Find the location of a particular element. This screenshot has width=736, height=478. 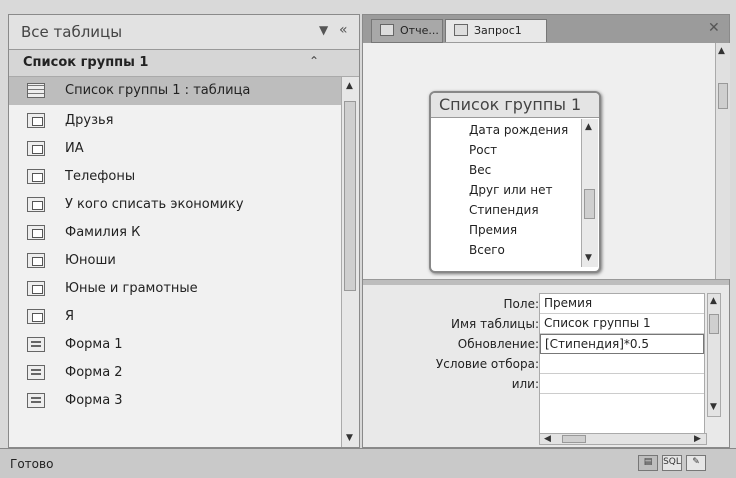

field-list-item: Рост is located at coordinates (483, 150).